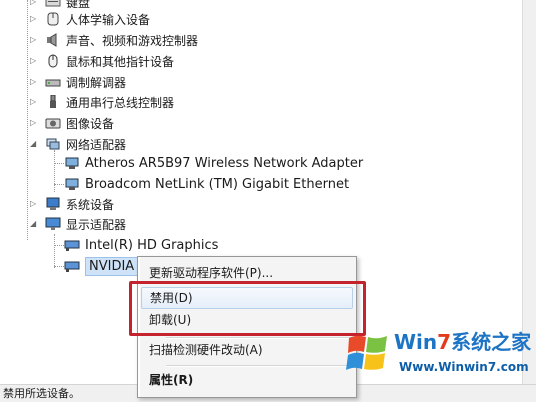 The image size is (536, 402). I want to click on category-label: 调制解调器, so click(96, 82).